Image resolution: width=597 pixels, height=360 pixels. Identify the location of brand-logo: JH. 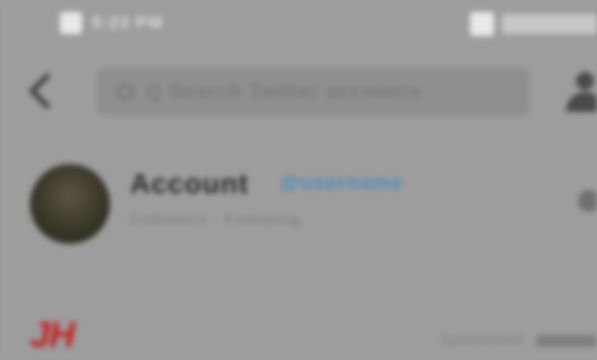
(52, 334).